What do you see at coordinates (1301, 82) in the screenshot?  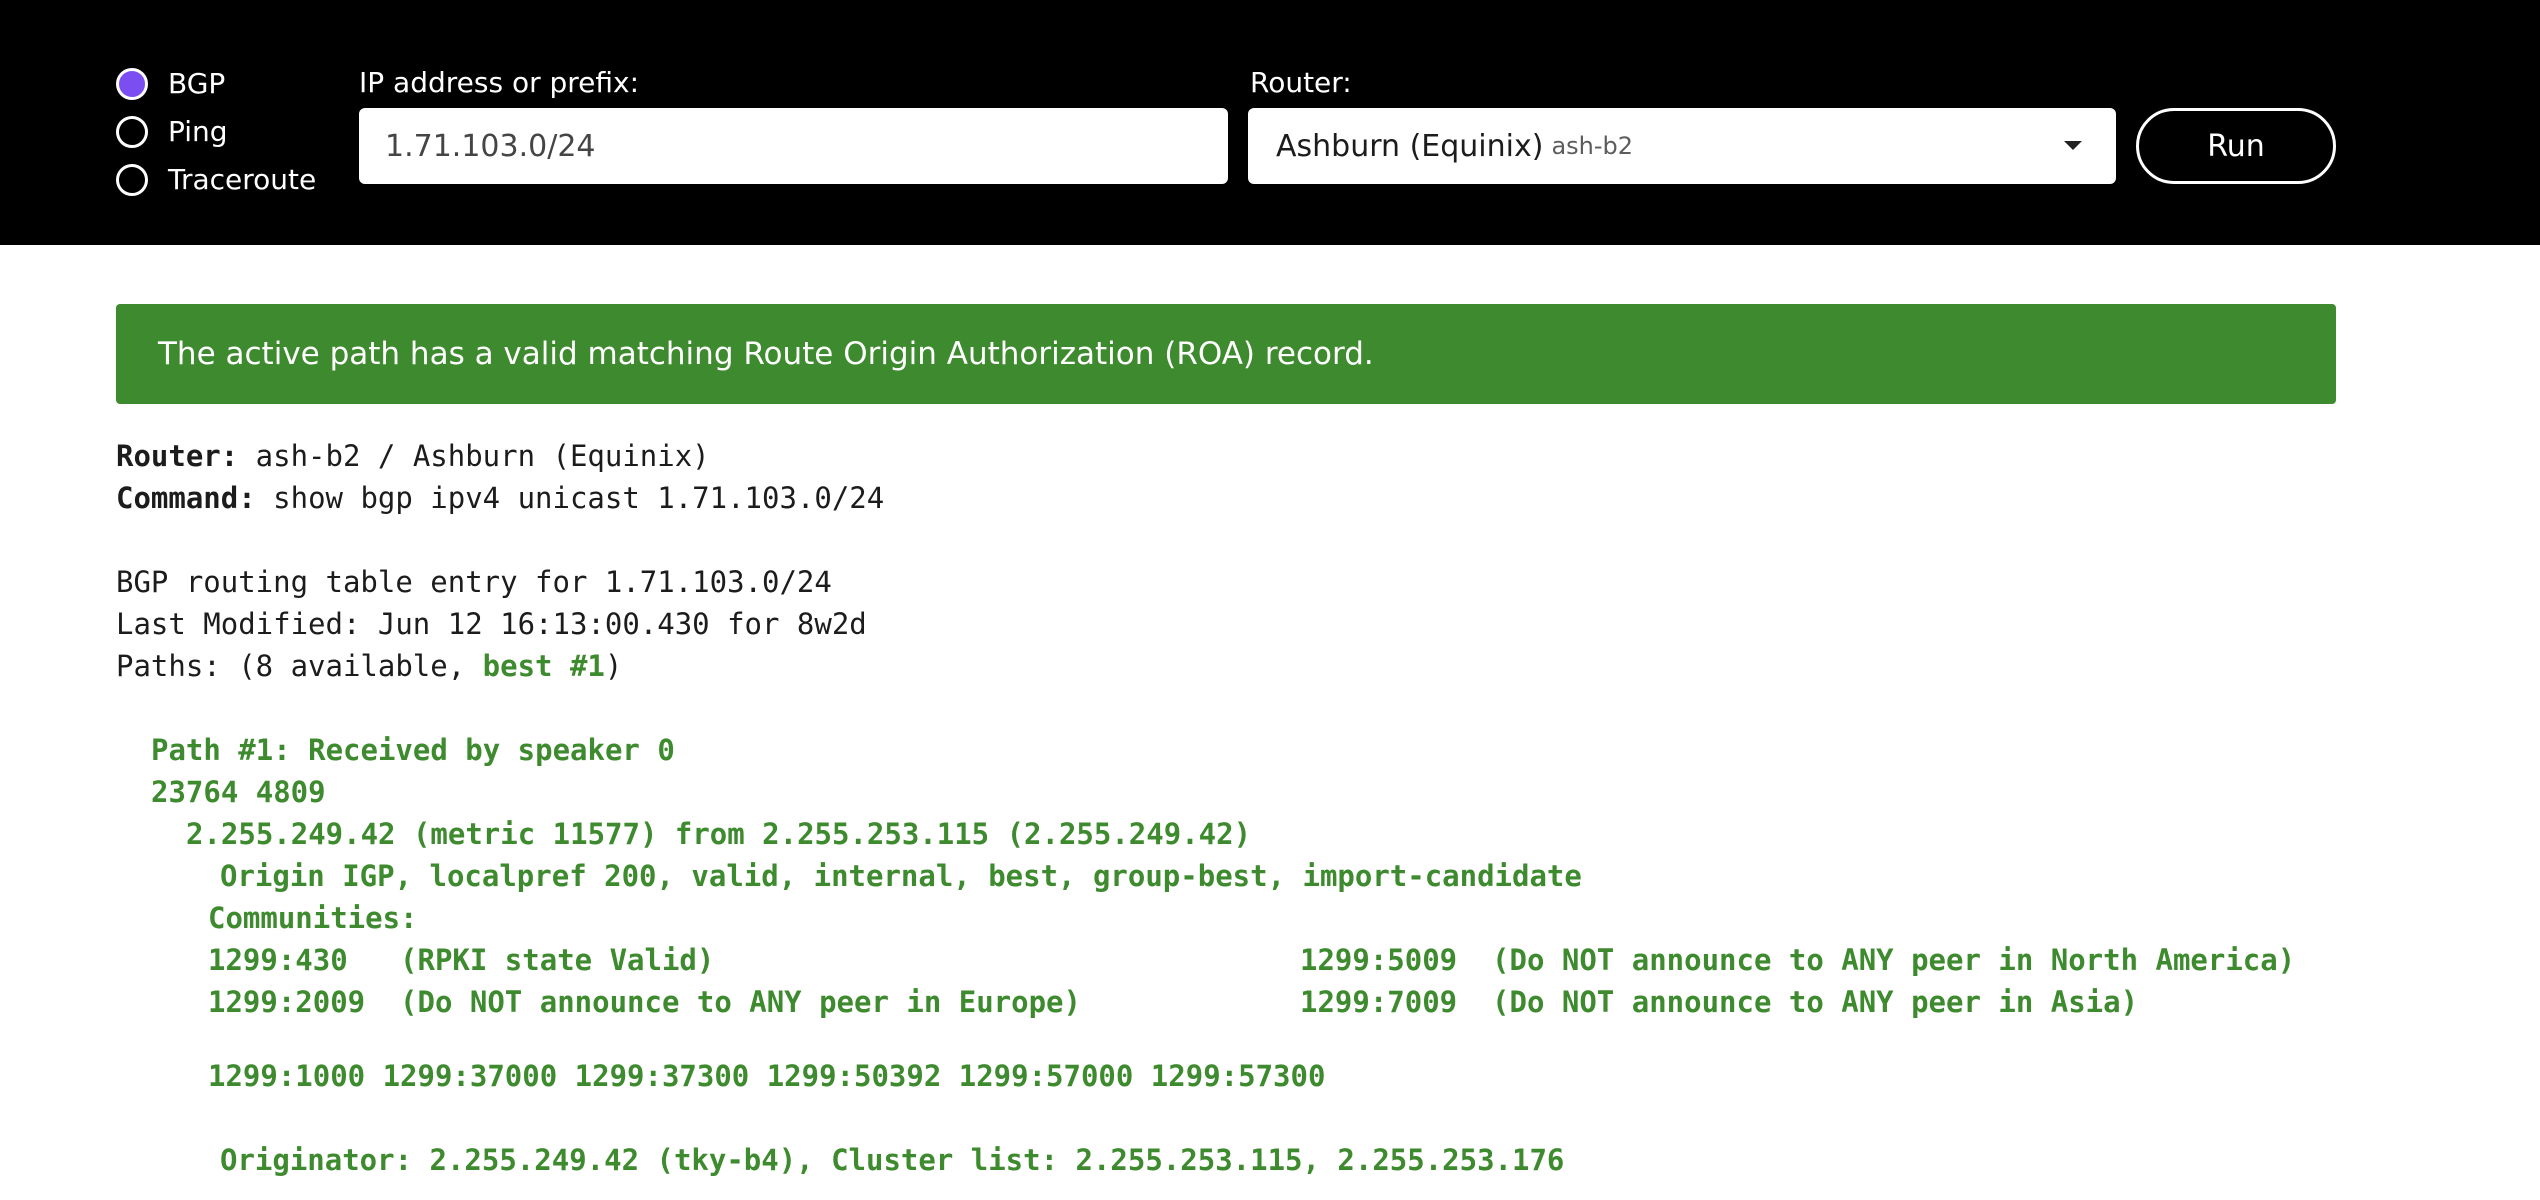 I see `router-field-label: Router:` at bounding box center [1301, 82].